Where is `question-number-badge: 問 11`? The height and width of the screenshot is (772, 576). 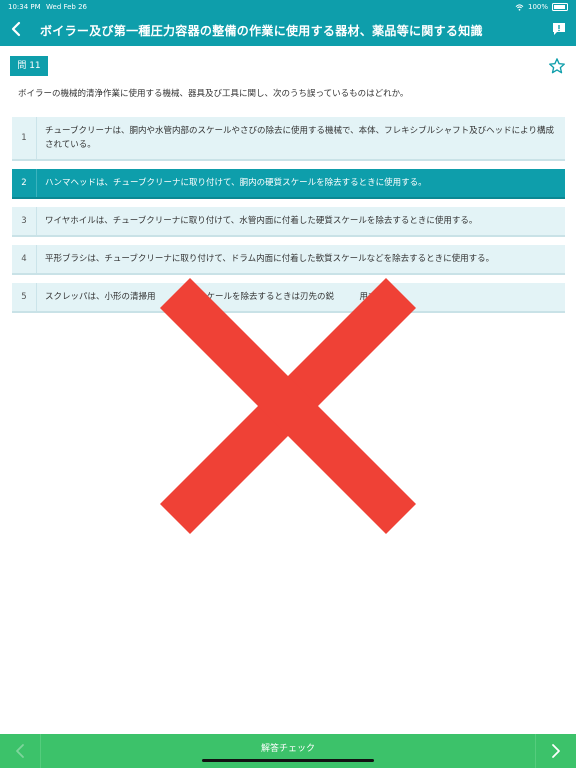 question-number-badge: 問 11 is located at coordinates (29, 66).